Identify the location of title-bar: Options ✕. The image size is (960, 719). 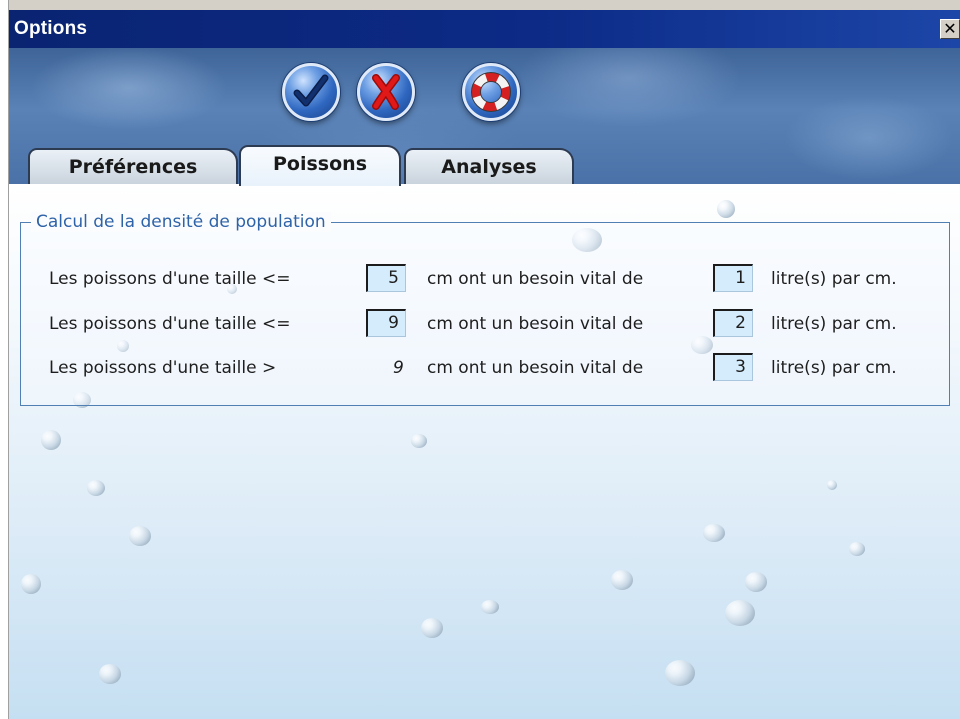
(484, 29).